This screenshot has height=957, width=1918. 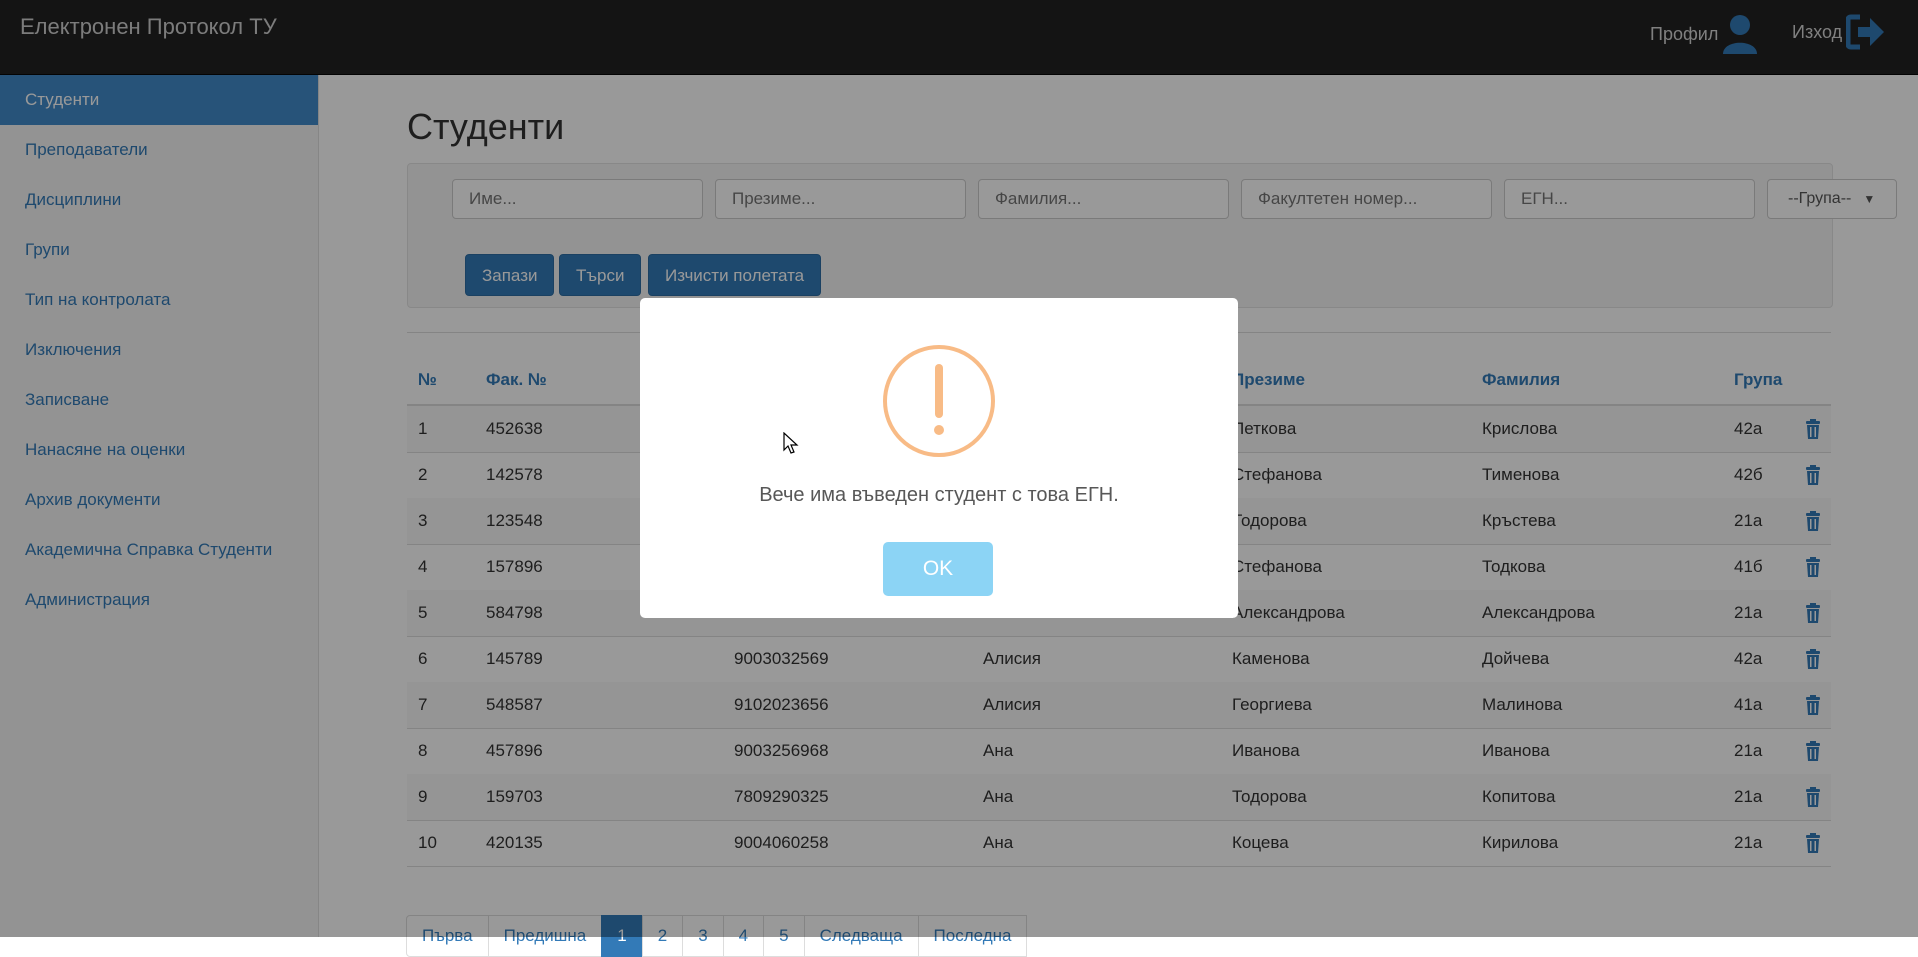 I want to click on warning-icon-dot, so click(x=939, y=430).